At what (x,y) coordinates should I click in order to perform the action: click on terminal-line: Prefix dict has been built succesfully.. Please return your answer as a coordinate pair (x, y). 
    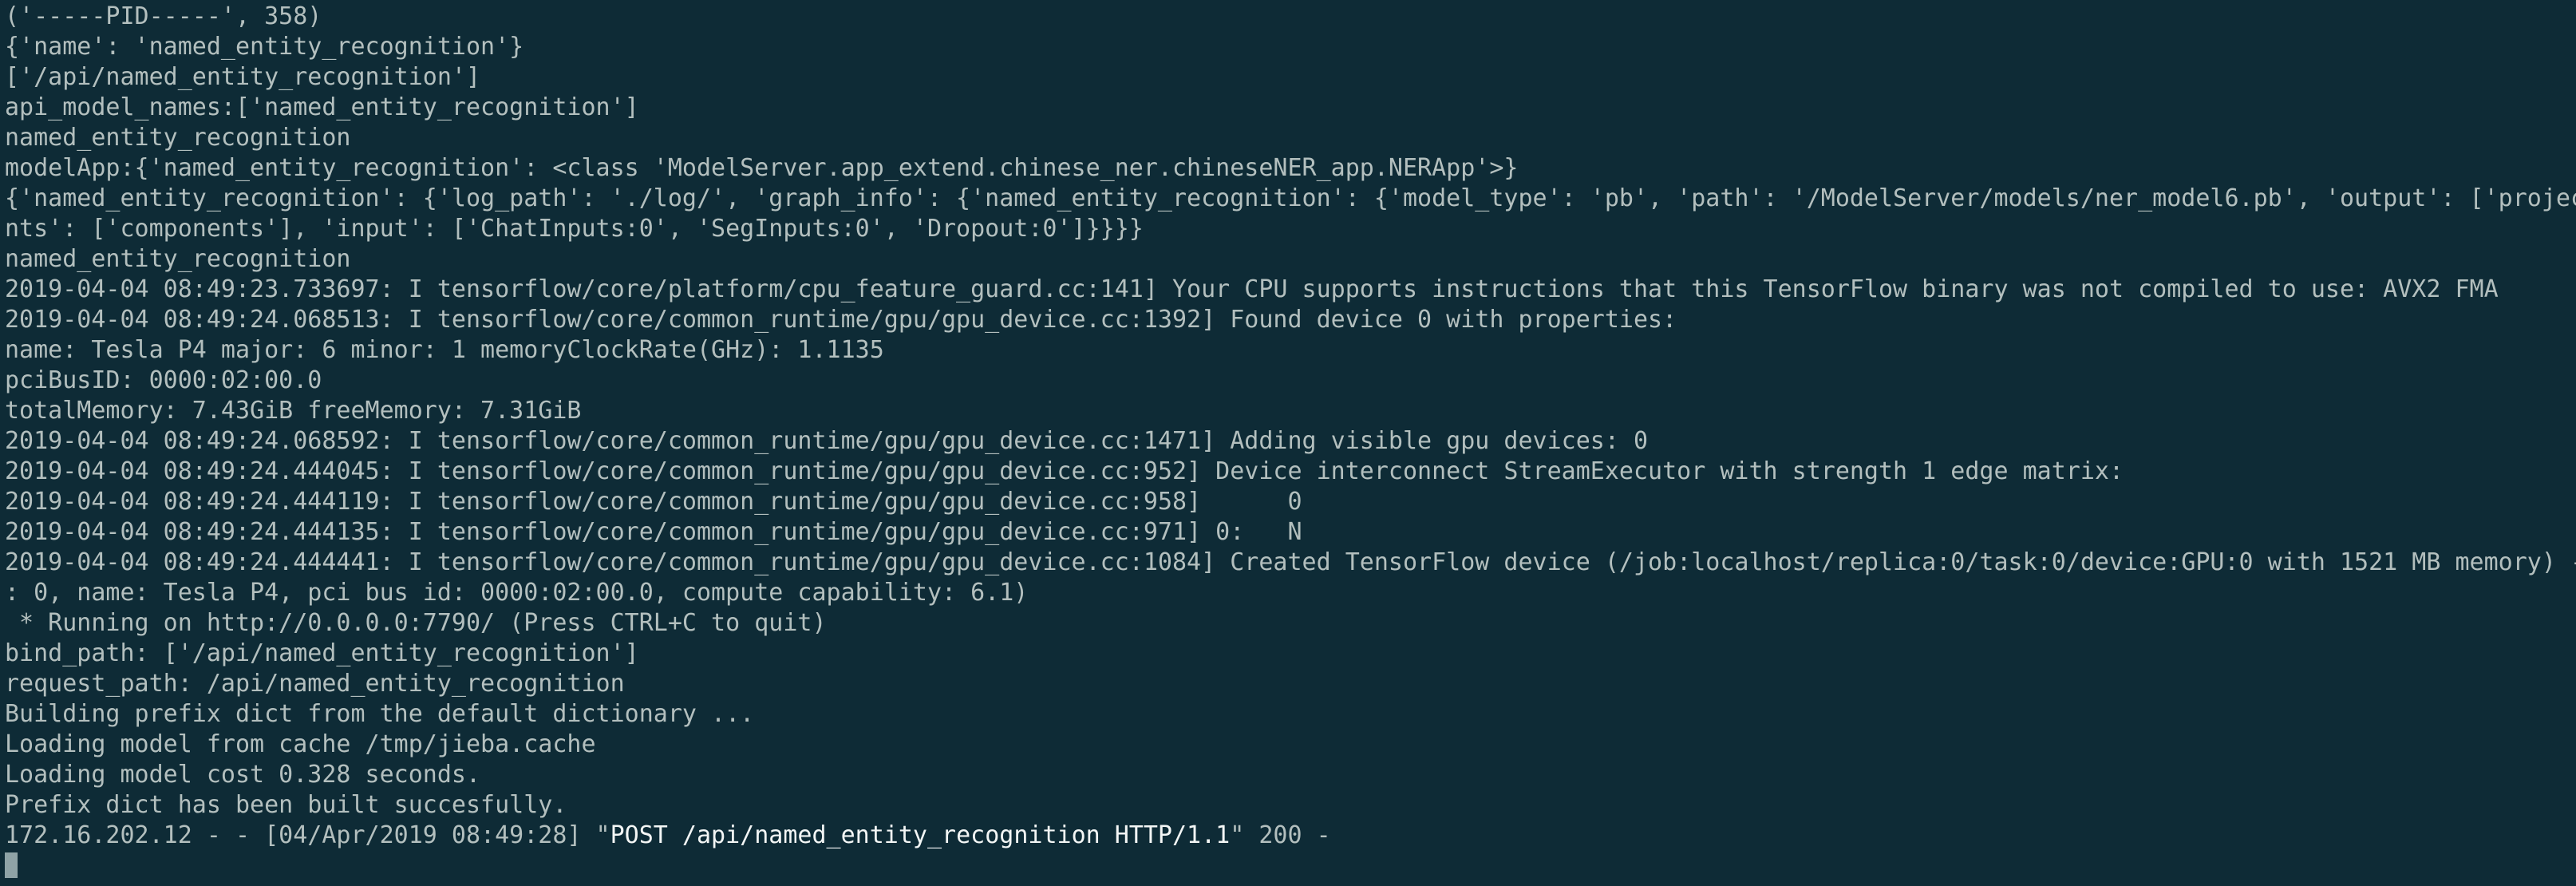
    Looking at the image, I should click on (286, 805).